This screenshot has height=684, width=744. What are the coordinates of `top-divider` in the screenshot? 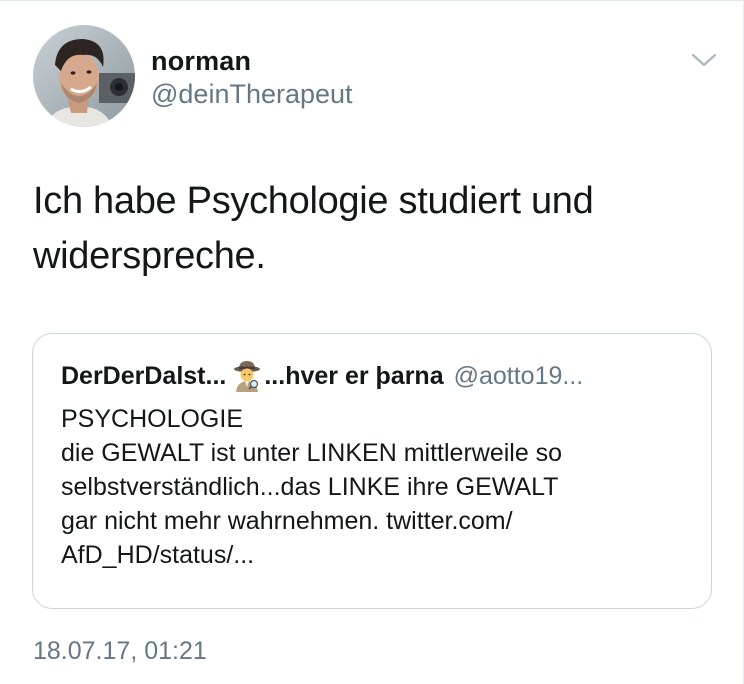 It's located at (372, 0).